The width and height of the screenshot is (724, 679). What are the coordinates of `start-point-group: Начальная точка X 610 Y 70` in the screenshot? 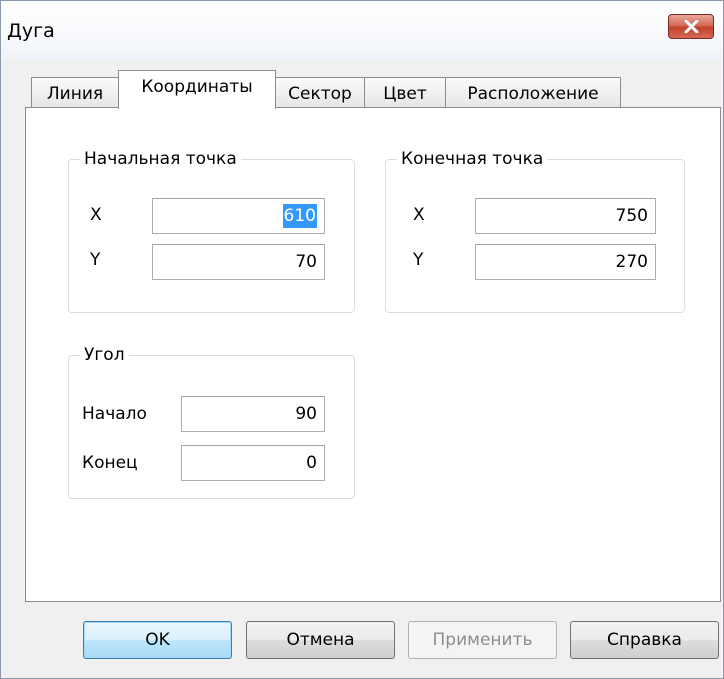 It's located at (211, 230).